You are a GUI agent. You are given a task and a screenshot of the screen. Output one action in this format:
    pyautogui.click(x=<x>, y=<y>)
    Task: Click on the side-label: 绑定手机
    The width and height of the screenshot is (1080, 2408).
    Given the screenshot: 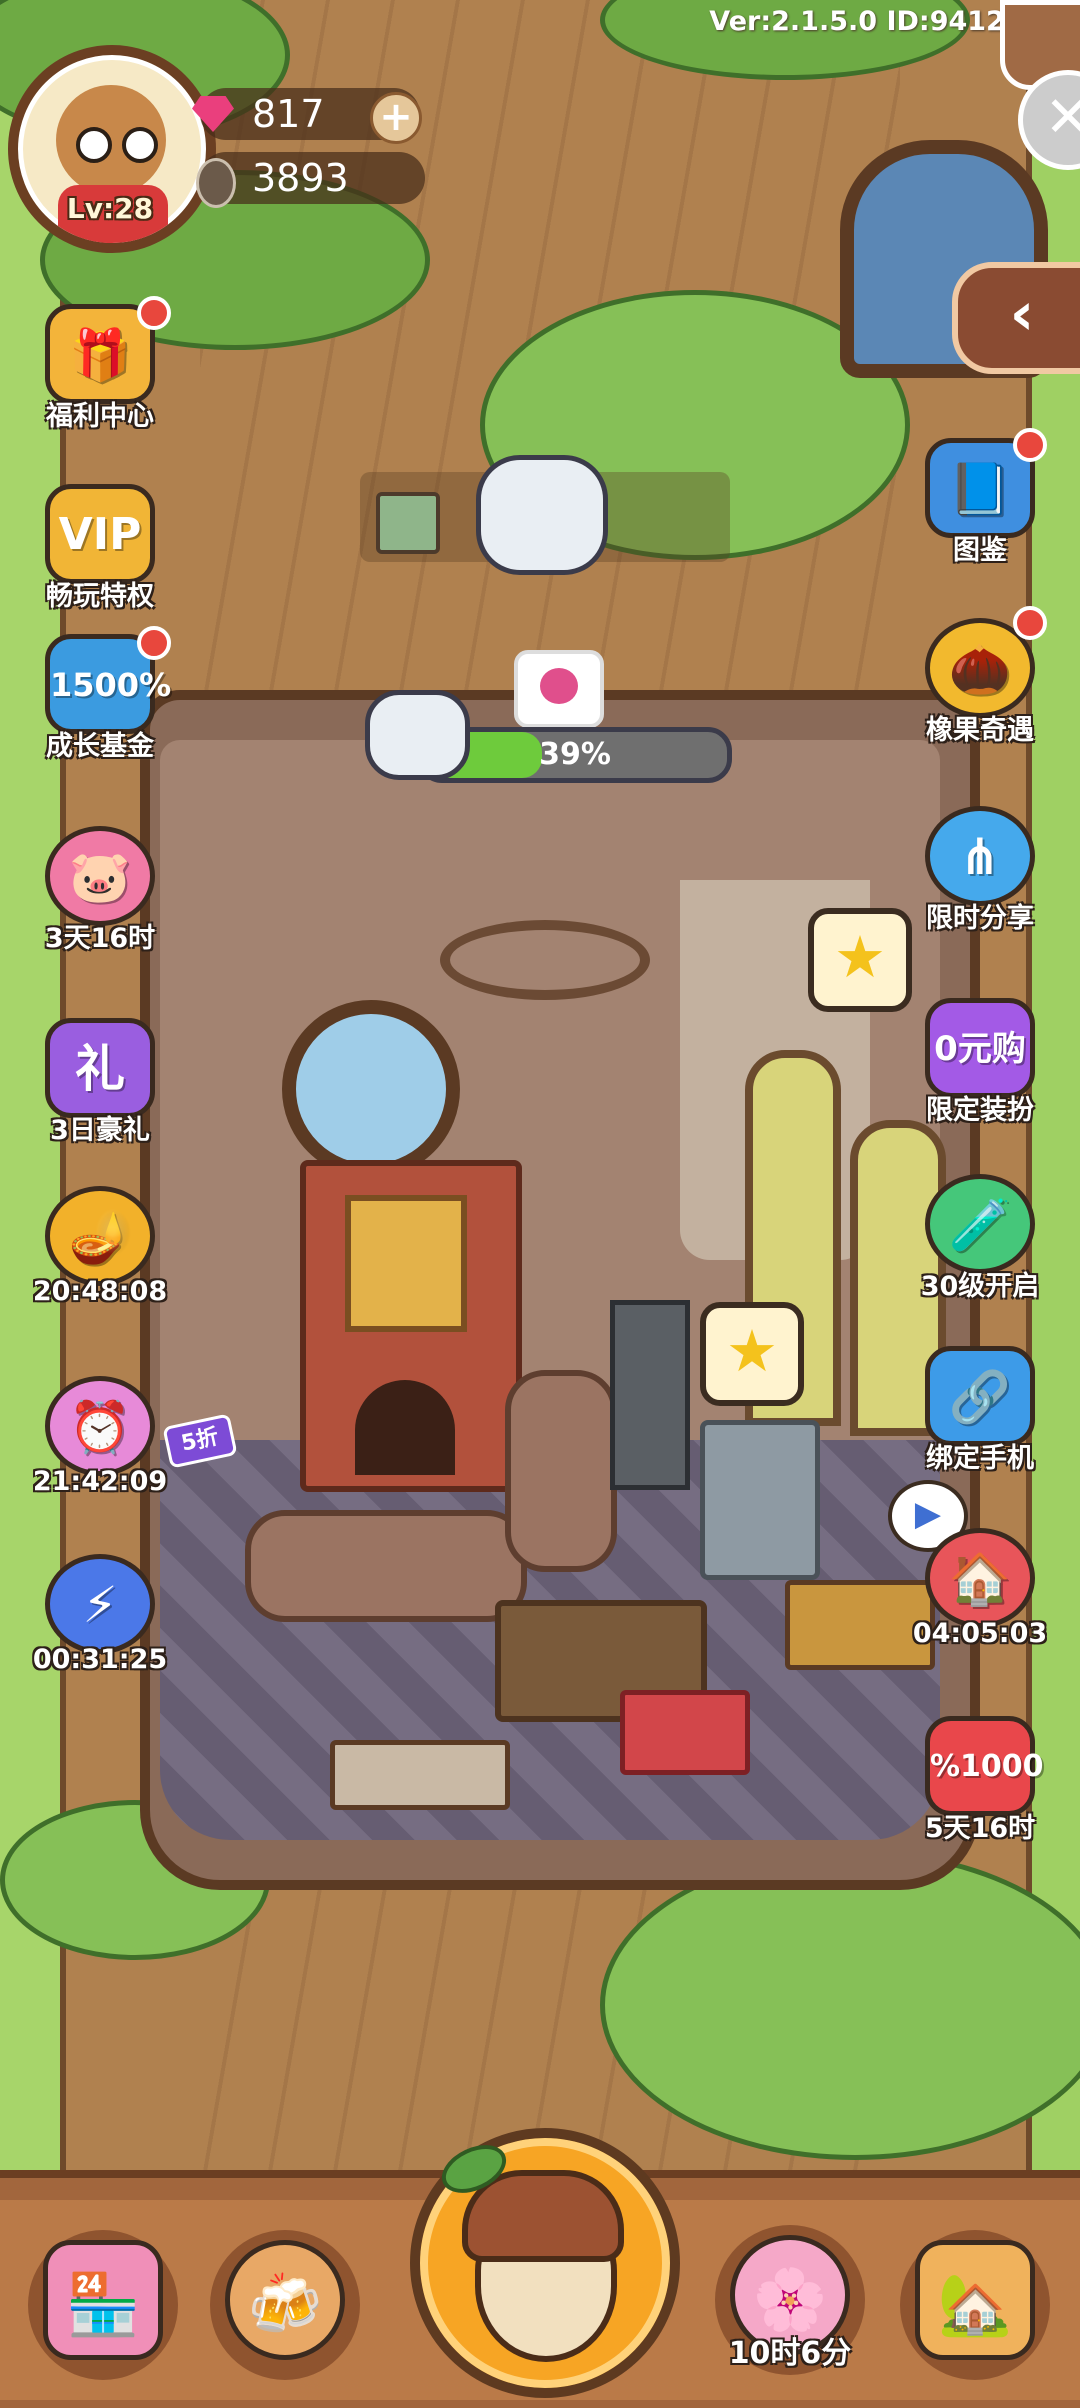 What is the action you would take?
    pyautogui.click(x=980, y=1458)
    